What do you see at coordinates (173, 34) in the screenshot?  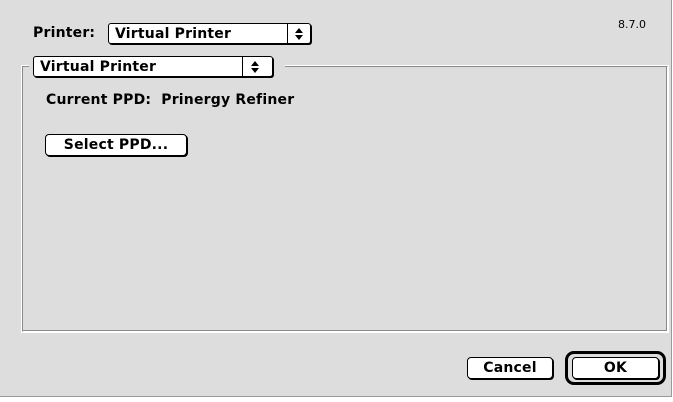 I see `printer-popup-value: Virtual Printer` at bounding box center [173, 34].